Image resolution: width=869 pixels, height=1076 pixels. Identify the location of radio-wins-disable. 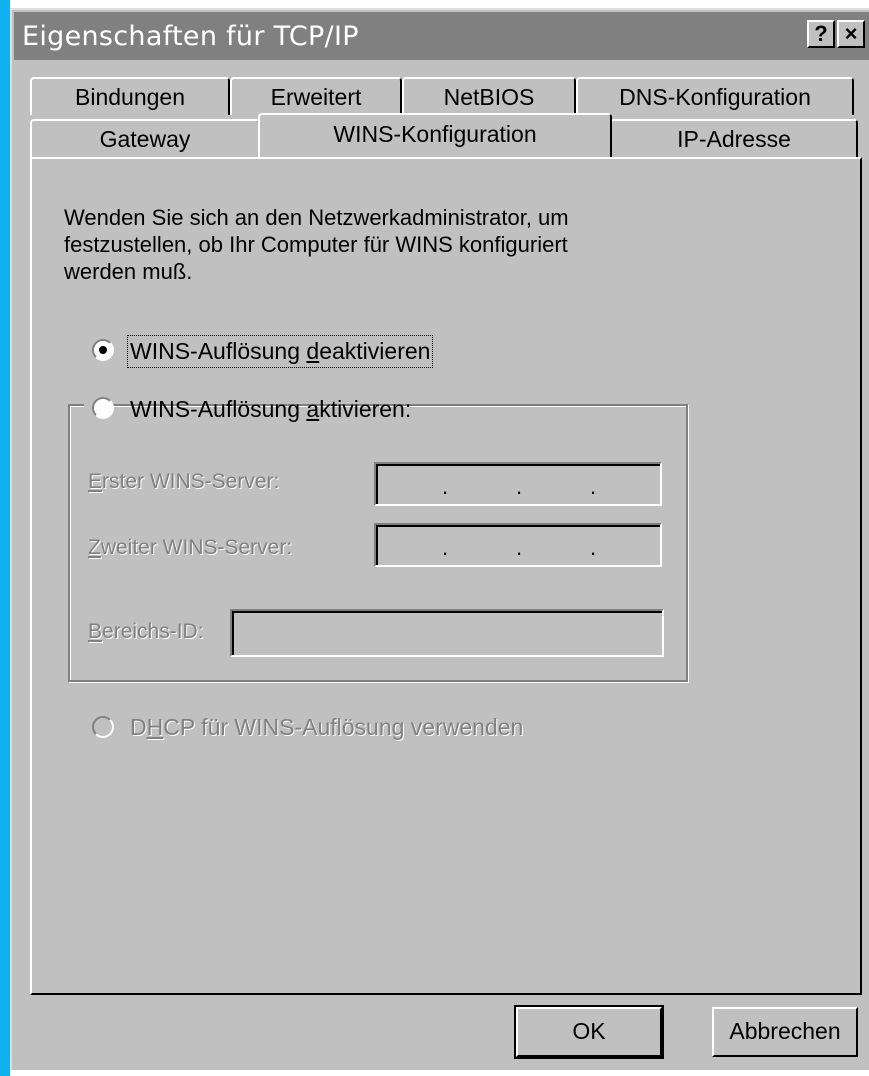
(103, 350).